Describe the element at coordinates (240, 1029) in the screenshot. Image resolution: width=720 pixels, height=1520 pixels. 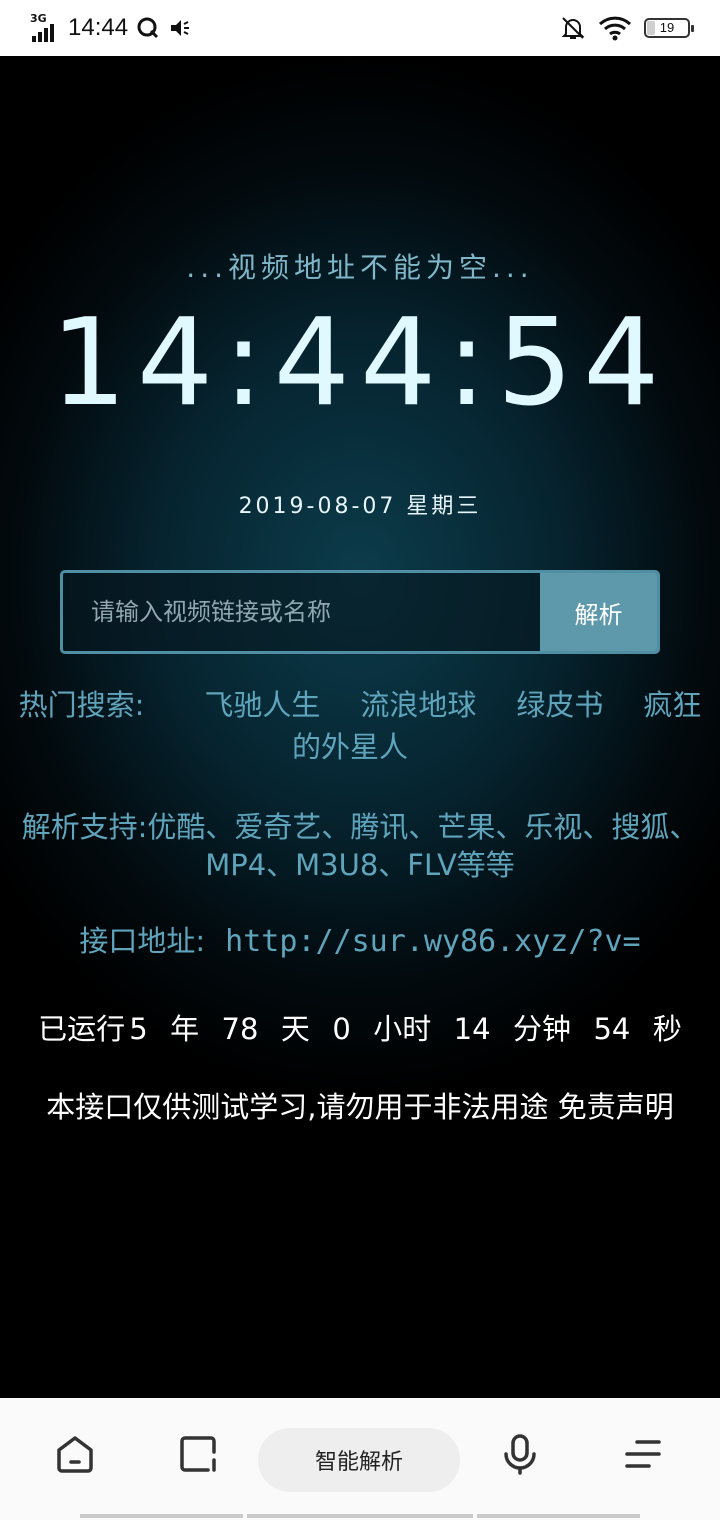
I see `uptime-days: 78` at that location.